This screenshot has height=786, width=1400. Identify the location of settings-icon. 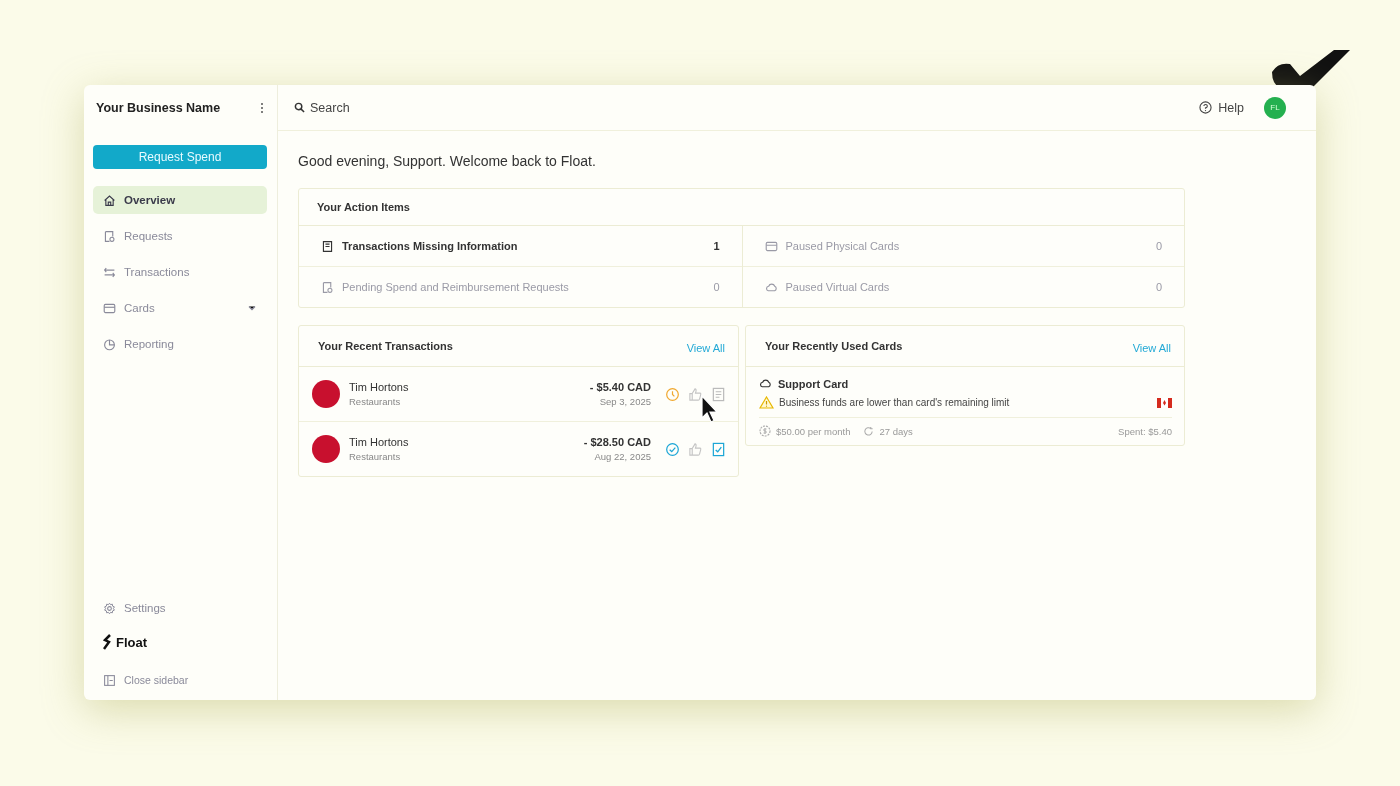
(109, 608).